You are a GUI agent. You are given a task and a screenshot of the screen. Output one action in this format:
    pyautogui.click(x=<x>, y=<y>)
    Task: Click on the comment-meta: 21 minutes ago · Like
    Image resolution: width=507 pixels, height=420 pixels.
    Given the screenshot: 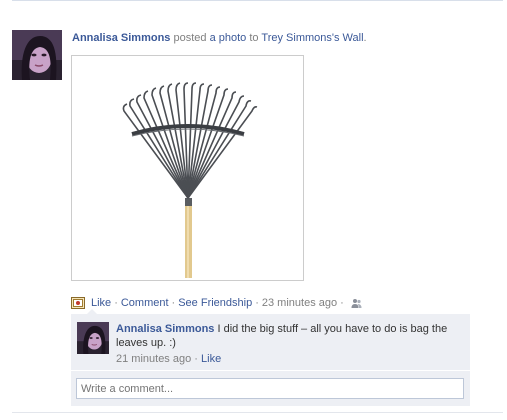 What is the action you would take?
    pyautogui.click(x=168, y=359)
    